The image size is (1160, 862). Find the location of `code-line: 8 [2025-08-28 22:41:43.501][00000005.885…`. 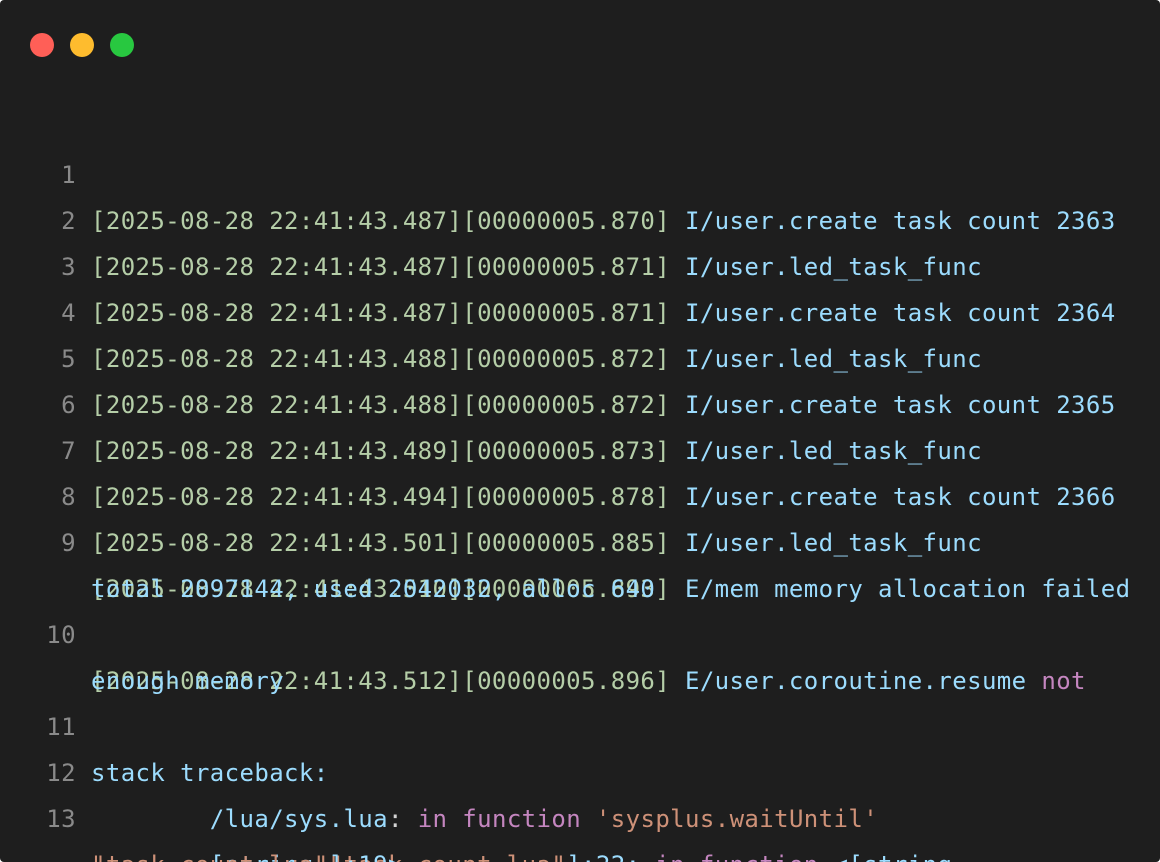

code-line: 8 [2025-08-28 22:41:43.501][00000005.885… is located at coordinates (580, 492).